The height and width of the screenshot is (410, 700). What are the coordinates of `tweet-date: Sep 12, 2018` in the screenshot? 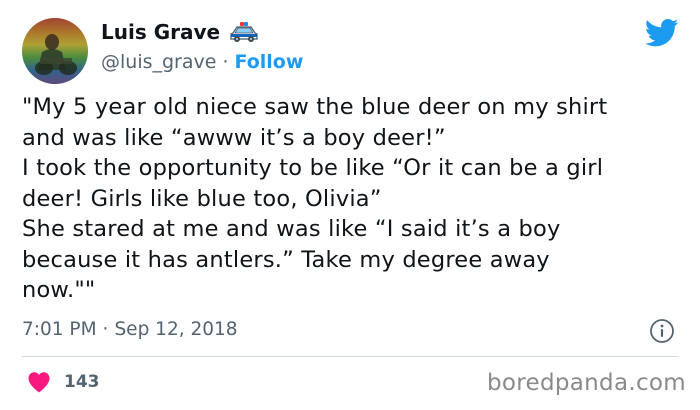 It's located at (176, 329).